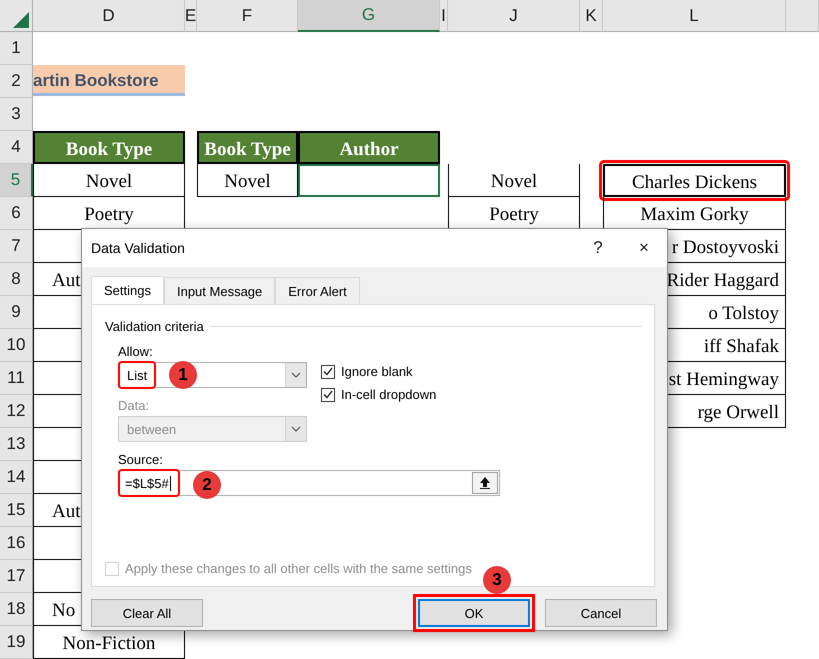 The width and height of the screenshot is (819, 659). What do you see at coordinates (309, 483) in the screenshot?
I see `source-field: =$L$5# 2` at bounding box center [309, 483].